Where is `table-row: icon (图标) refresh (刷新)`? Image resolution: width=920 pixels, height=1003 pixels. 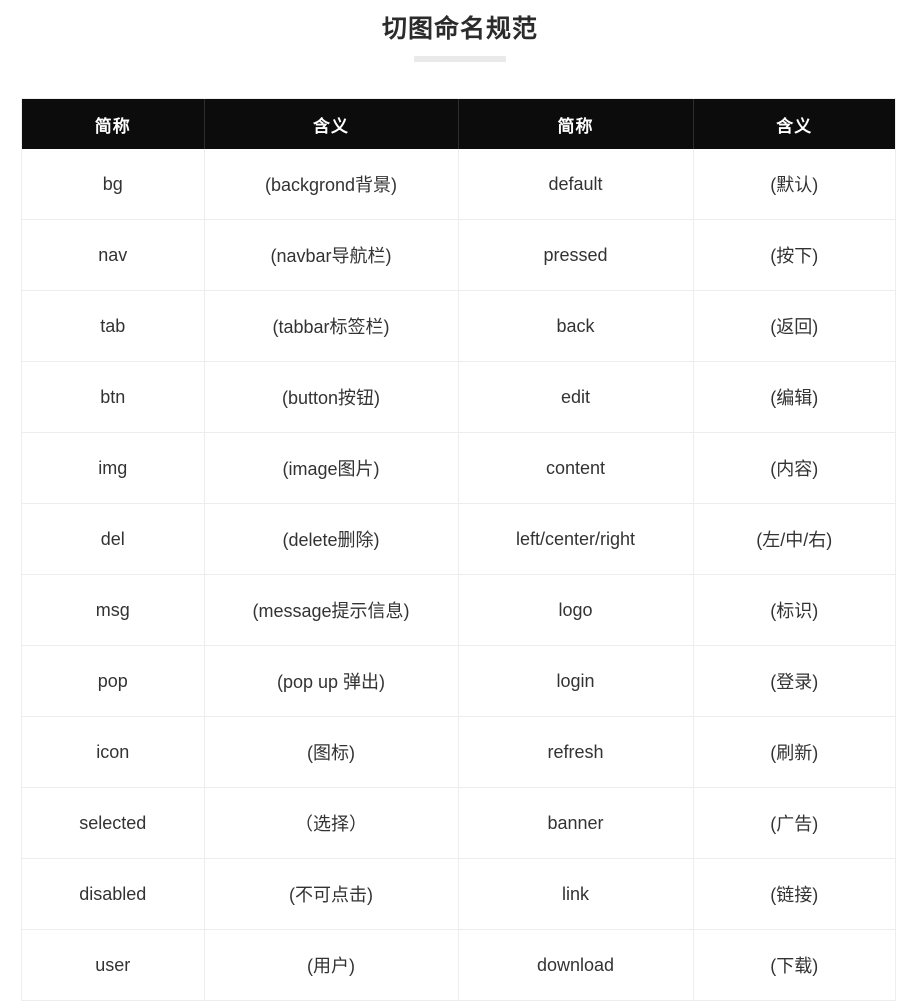
table-row: icon (图标) refresh (刷新) is located at coordinates (458, 752).